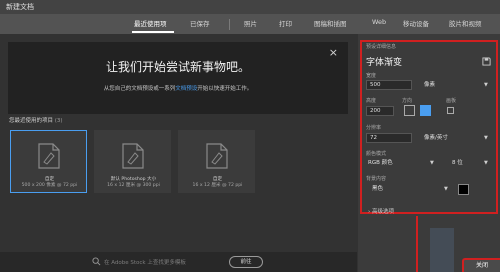 The height and width of the screenshot is (272, 500). What do you see at coordinates (384, 61) in the screenshot?
I see `document-name-field: 字体渐变` at bounding box center [384, 61].